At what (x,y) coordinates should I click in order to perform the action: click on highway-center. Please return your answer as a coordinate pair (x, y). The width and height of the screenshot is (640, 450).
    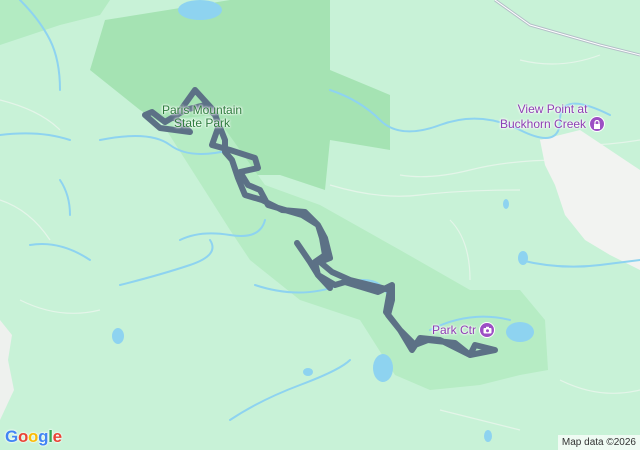
    Looking at the image, I should click on (567, 28).